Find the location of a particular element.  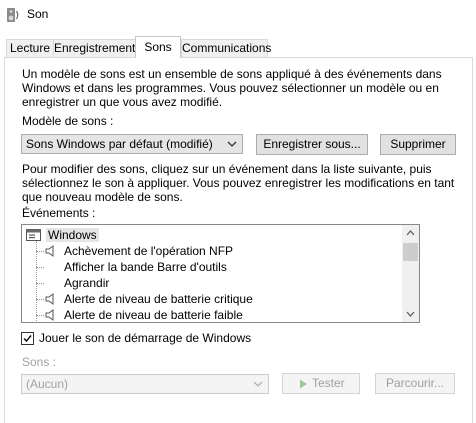

sound-select: (Aucun) is located at coordinates (145, 384).